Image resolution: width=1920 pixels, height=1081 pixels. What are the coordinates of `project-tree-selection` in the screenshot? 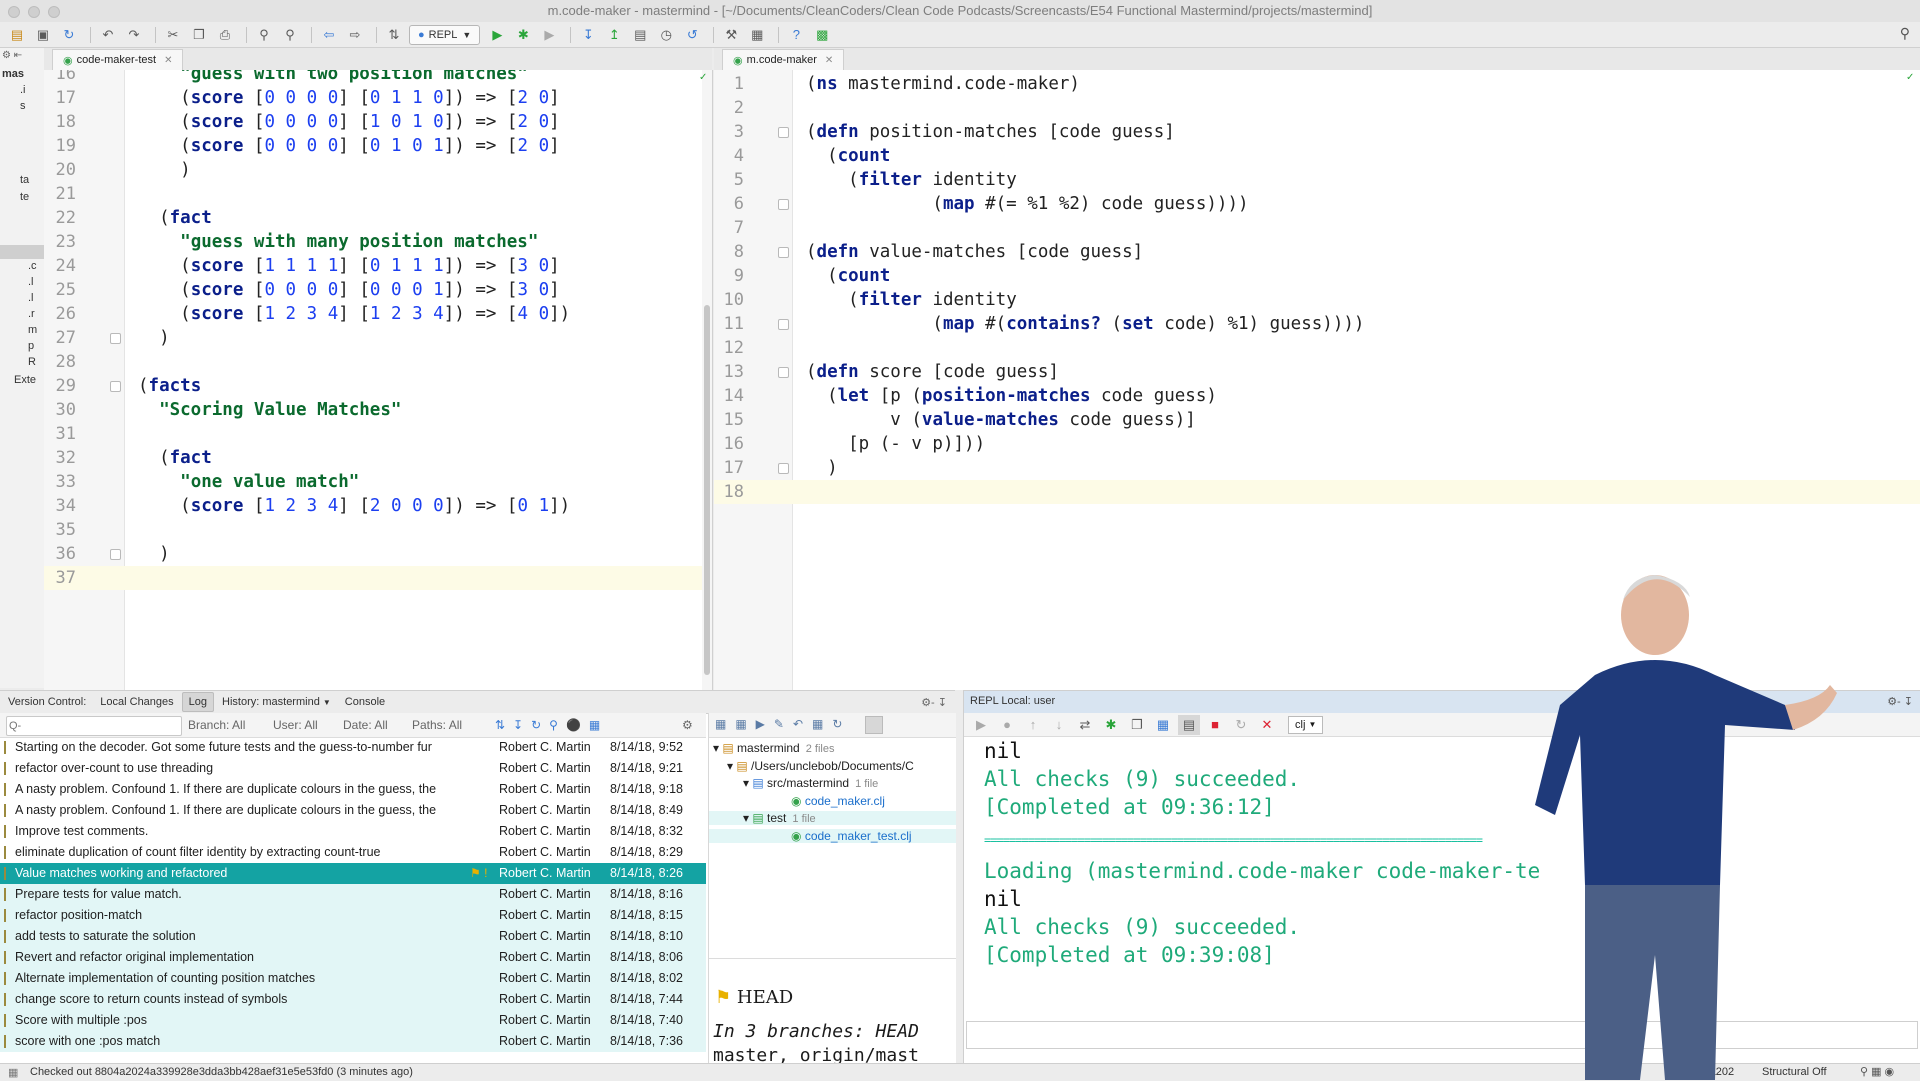 It's located at (22, 252).